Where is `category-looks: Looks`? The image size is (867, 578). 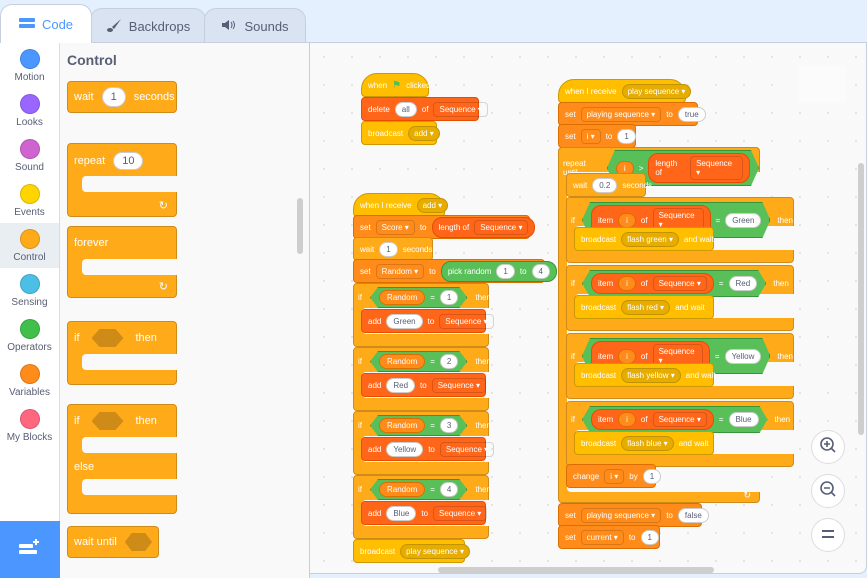
category-looks: Looks is located at coordinates (29, 110).